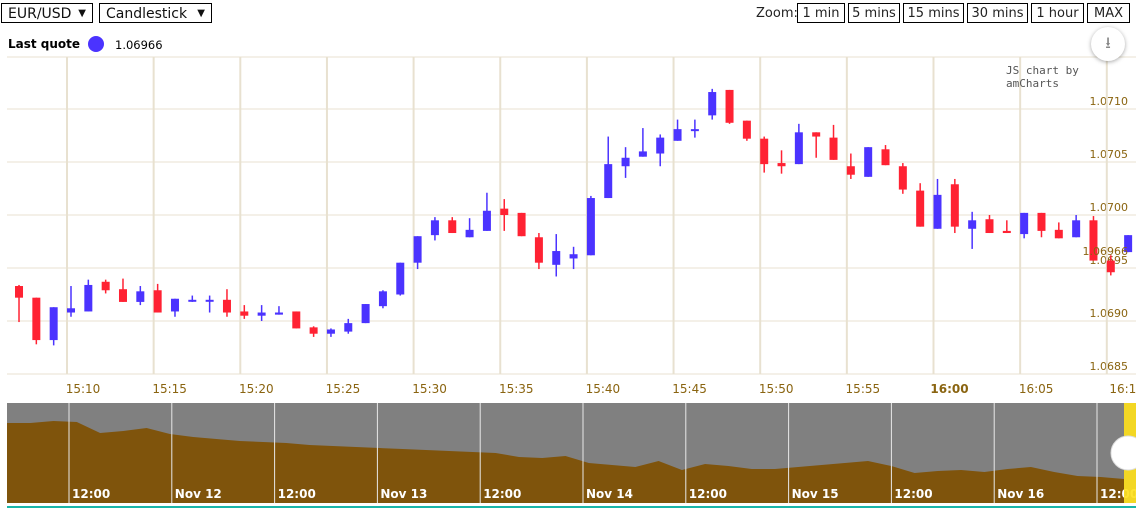  I want to click on x-tick-label: 15:10, so click(83, 389).